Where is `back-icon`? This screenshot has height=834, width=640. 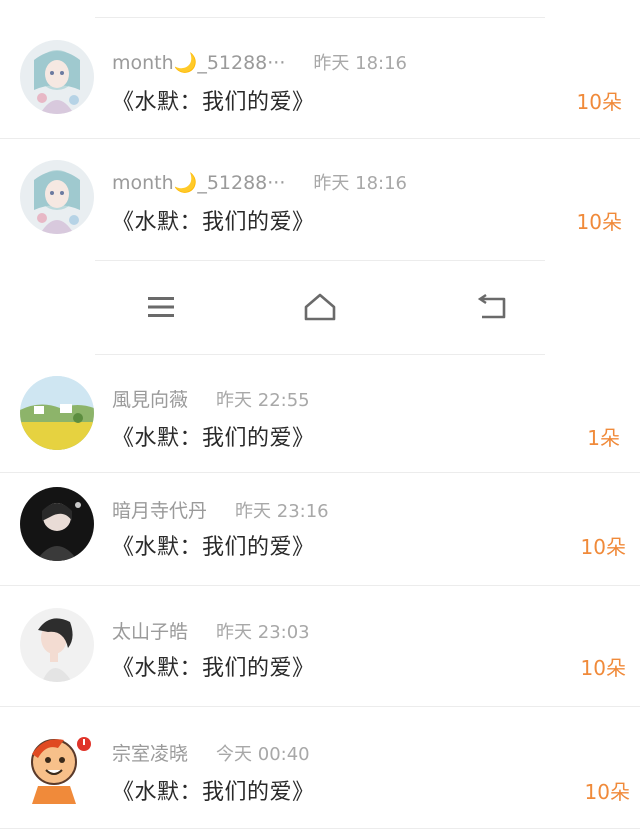
back-icon is located at coordinates (491, 306).